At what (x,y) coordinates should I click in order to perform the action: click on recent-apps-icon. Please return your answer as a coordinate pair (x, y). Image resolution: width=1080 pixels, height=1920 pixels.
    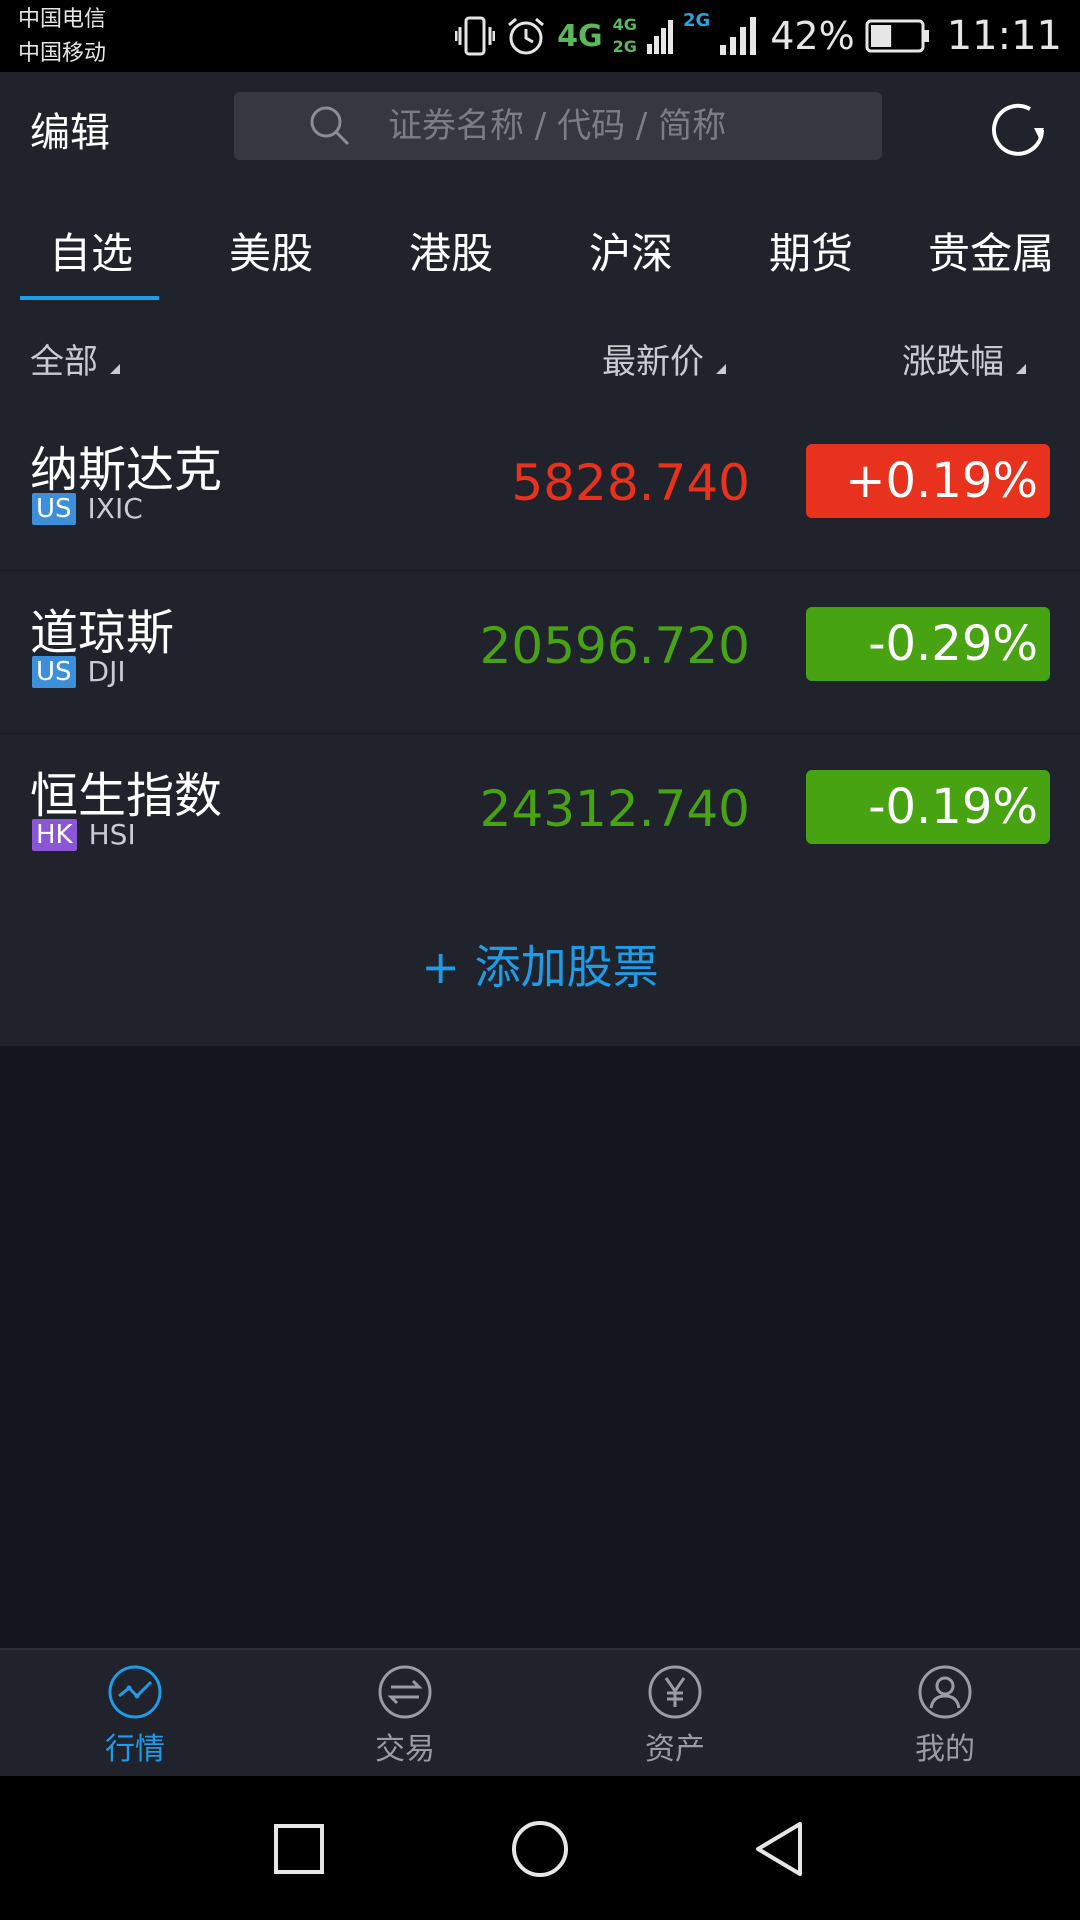
    Looking at the image, I should click on (299, 1849).